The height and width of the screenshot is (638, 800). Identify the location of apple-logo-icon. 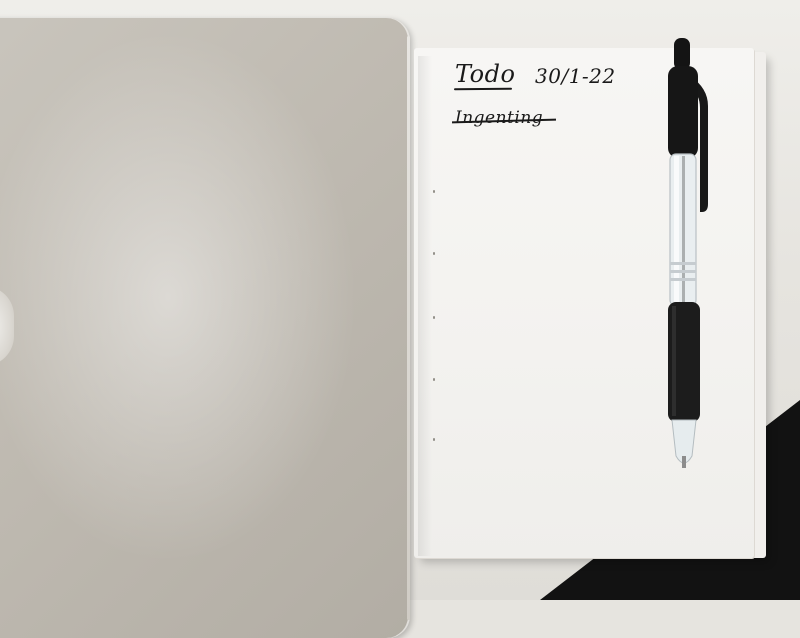
(7, 326).